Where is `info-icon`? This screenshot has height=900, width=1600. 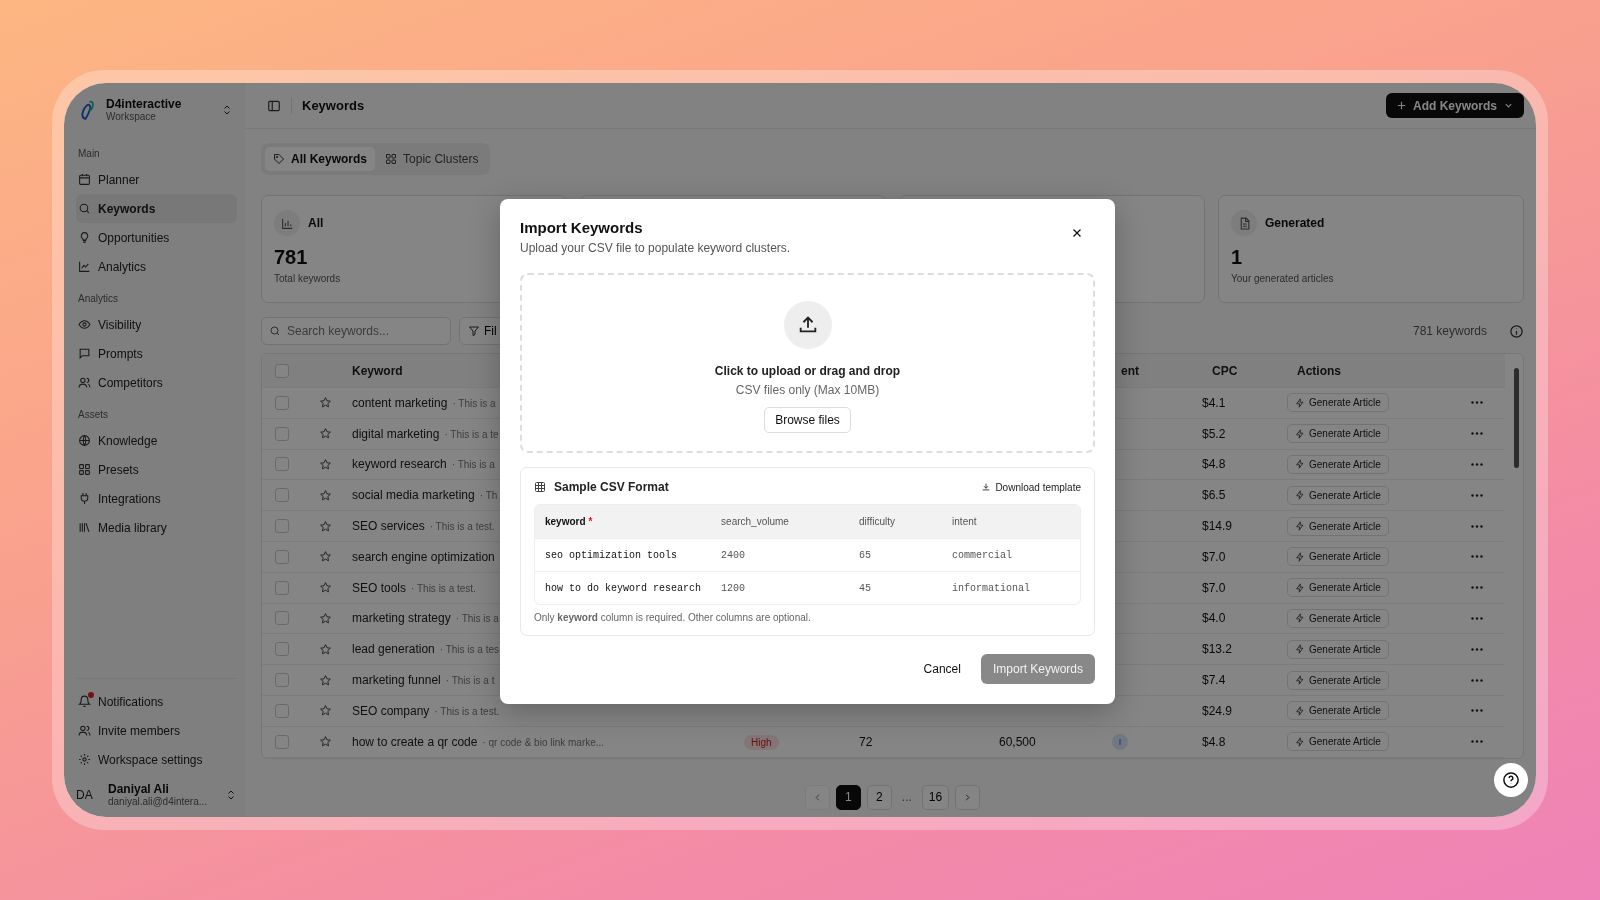 info-icon is located at coordinates (1516, 331).